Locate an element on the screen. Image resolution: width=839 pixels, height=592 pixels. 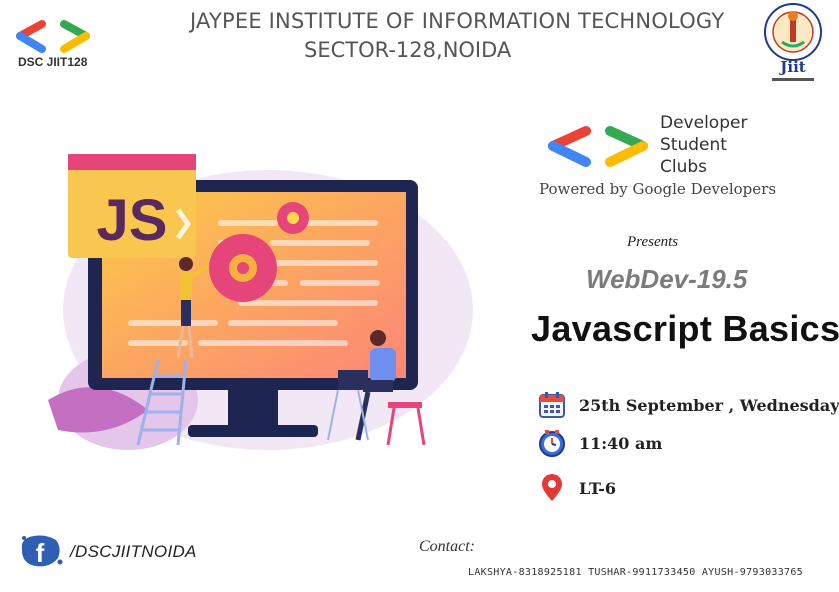
facebook-handle: /DSCJIITNOIDA is located at coordinates (133, 552).